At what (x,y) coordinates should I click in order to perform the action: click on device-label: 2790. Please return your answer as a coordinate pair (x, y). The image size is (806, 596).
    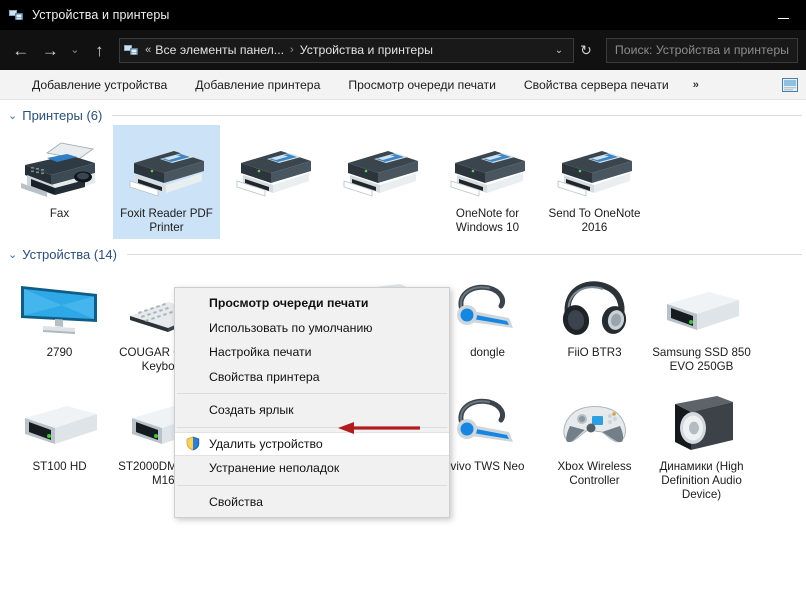
    Looking at the image, I should click on (59, 352).